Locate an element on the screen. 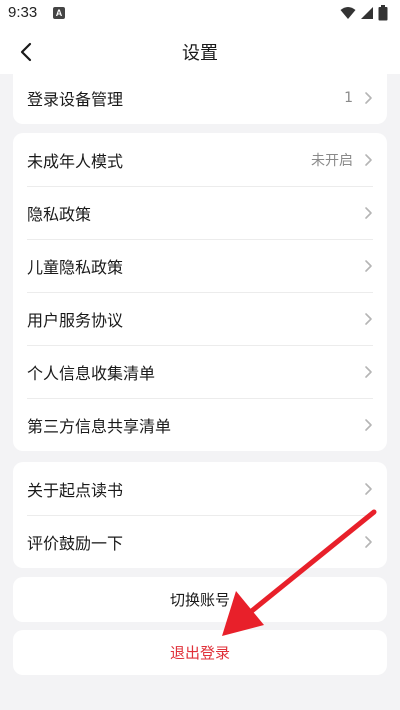  status-icons is located at coordinates (364, 13).